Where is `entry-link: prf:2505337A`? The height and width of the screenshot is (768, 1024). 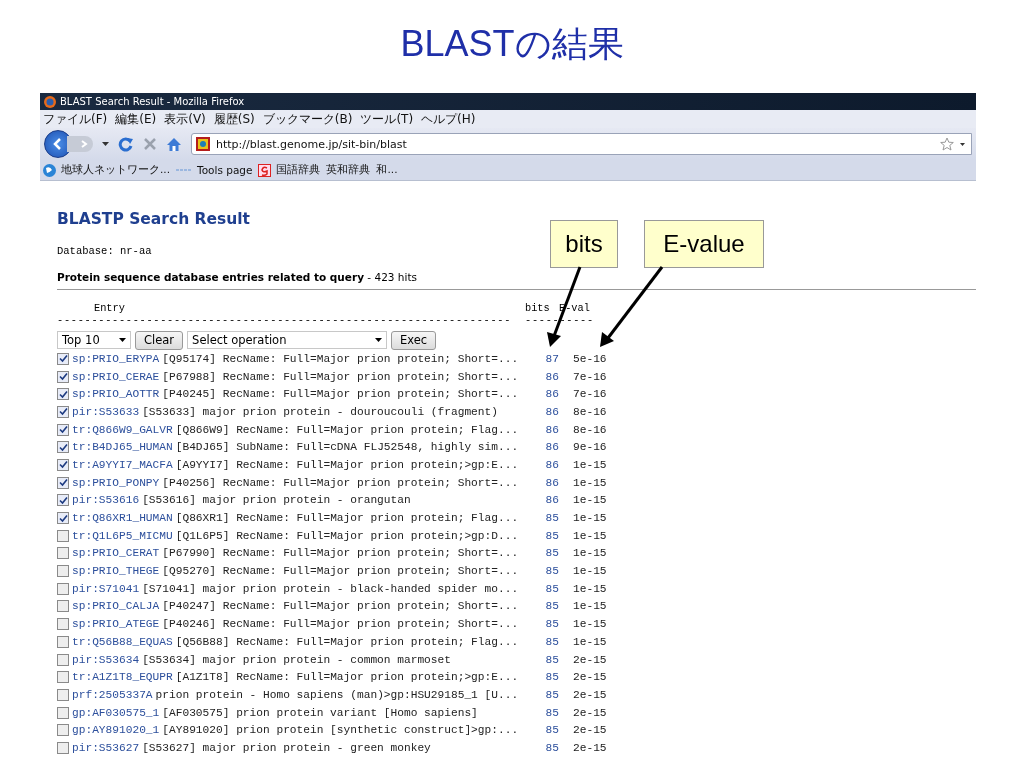
entry-link: prf:2505337A is located at coordinates (112, 694).